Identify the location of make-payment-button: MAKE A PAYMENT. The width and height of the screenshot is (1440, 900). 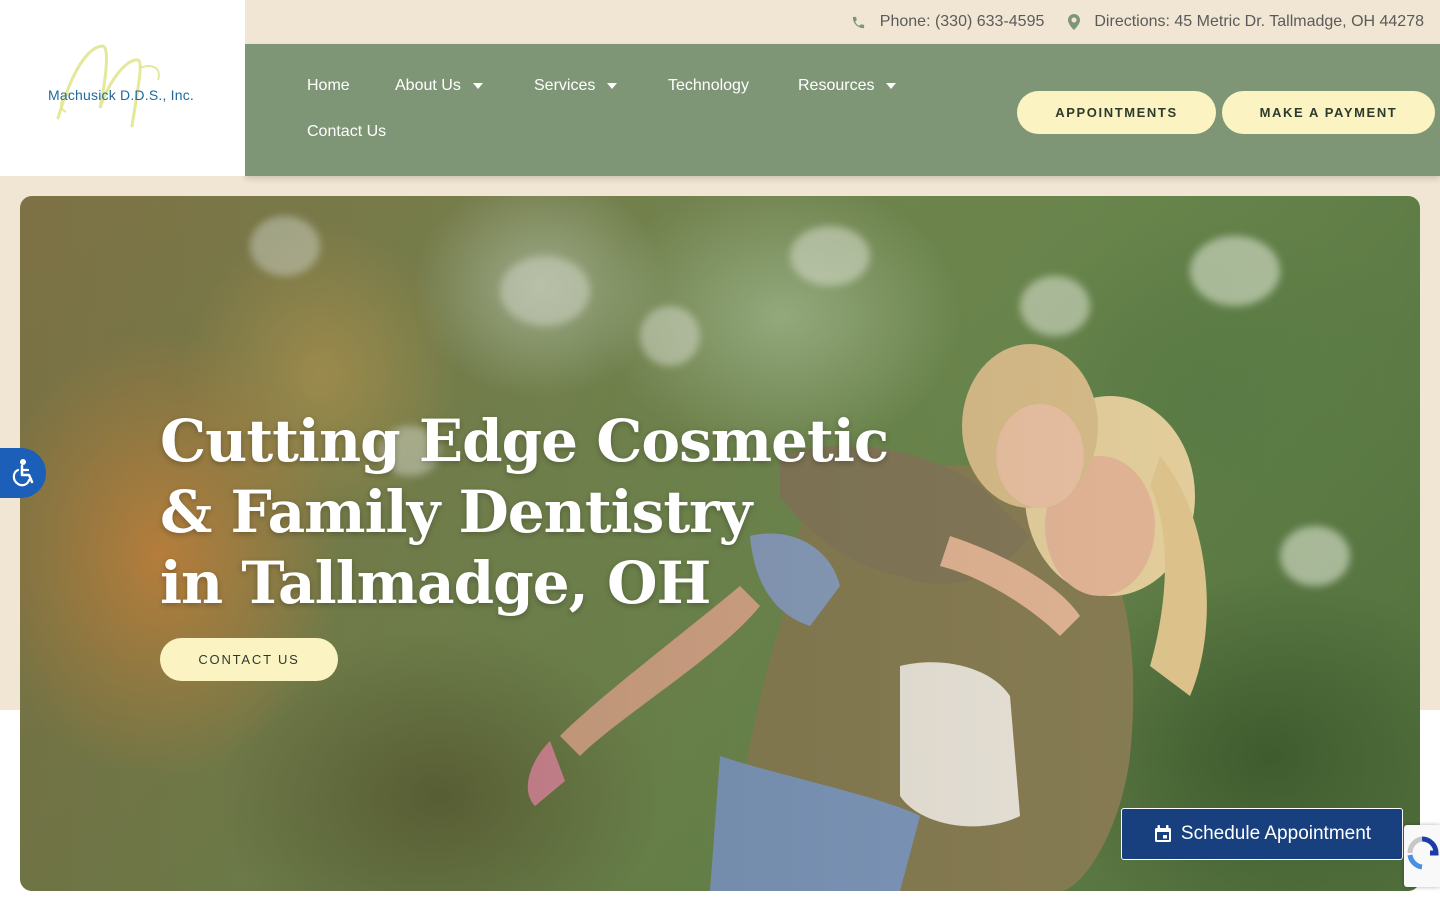
(1328, 112).